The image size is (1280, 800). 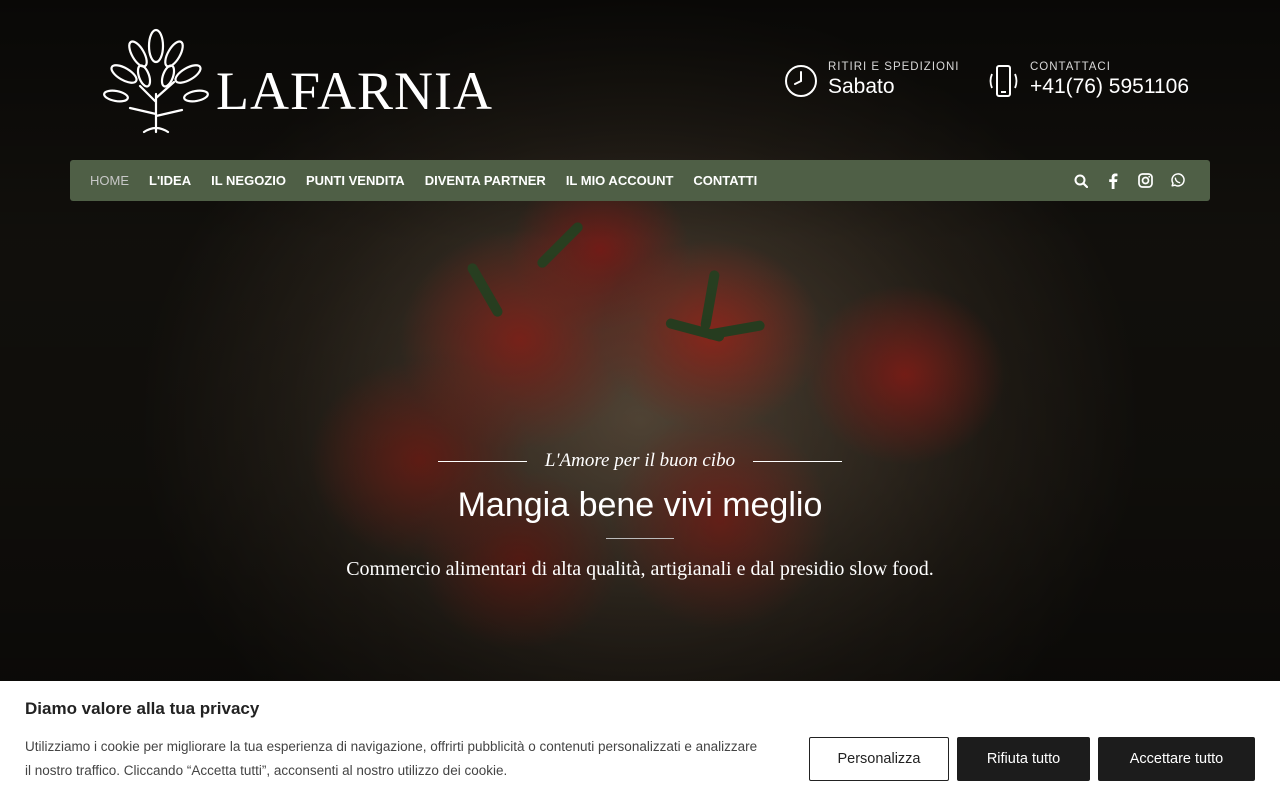 I want to click on site-logo: LAFARNIA, so click(x=296, y=80).